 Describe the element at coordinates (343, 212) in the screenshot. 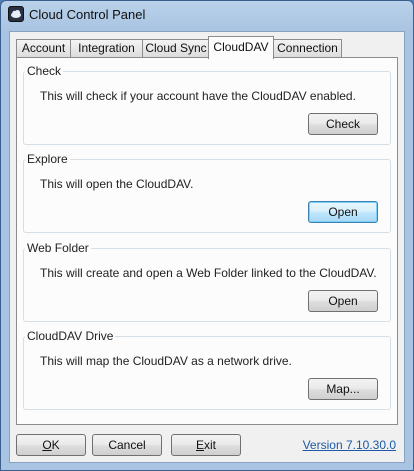

I see `explore-open-button: Open` at that location.